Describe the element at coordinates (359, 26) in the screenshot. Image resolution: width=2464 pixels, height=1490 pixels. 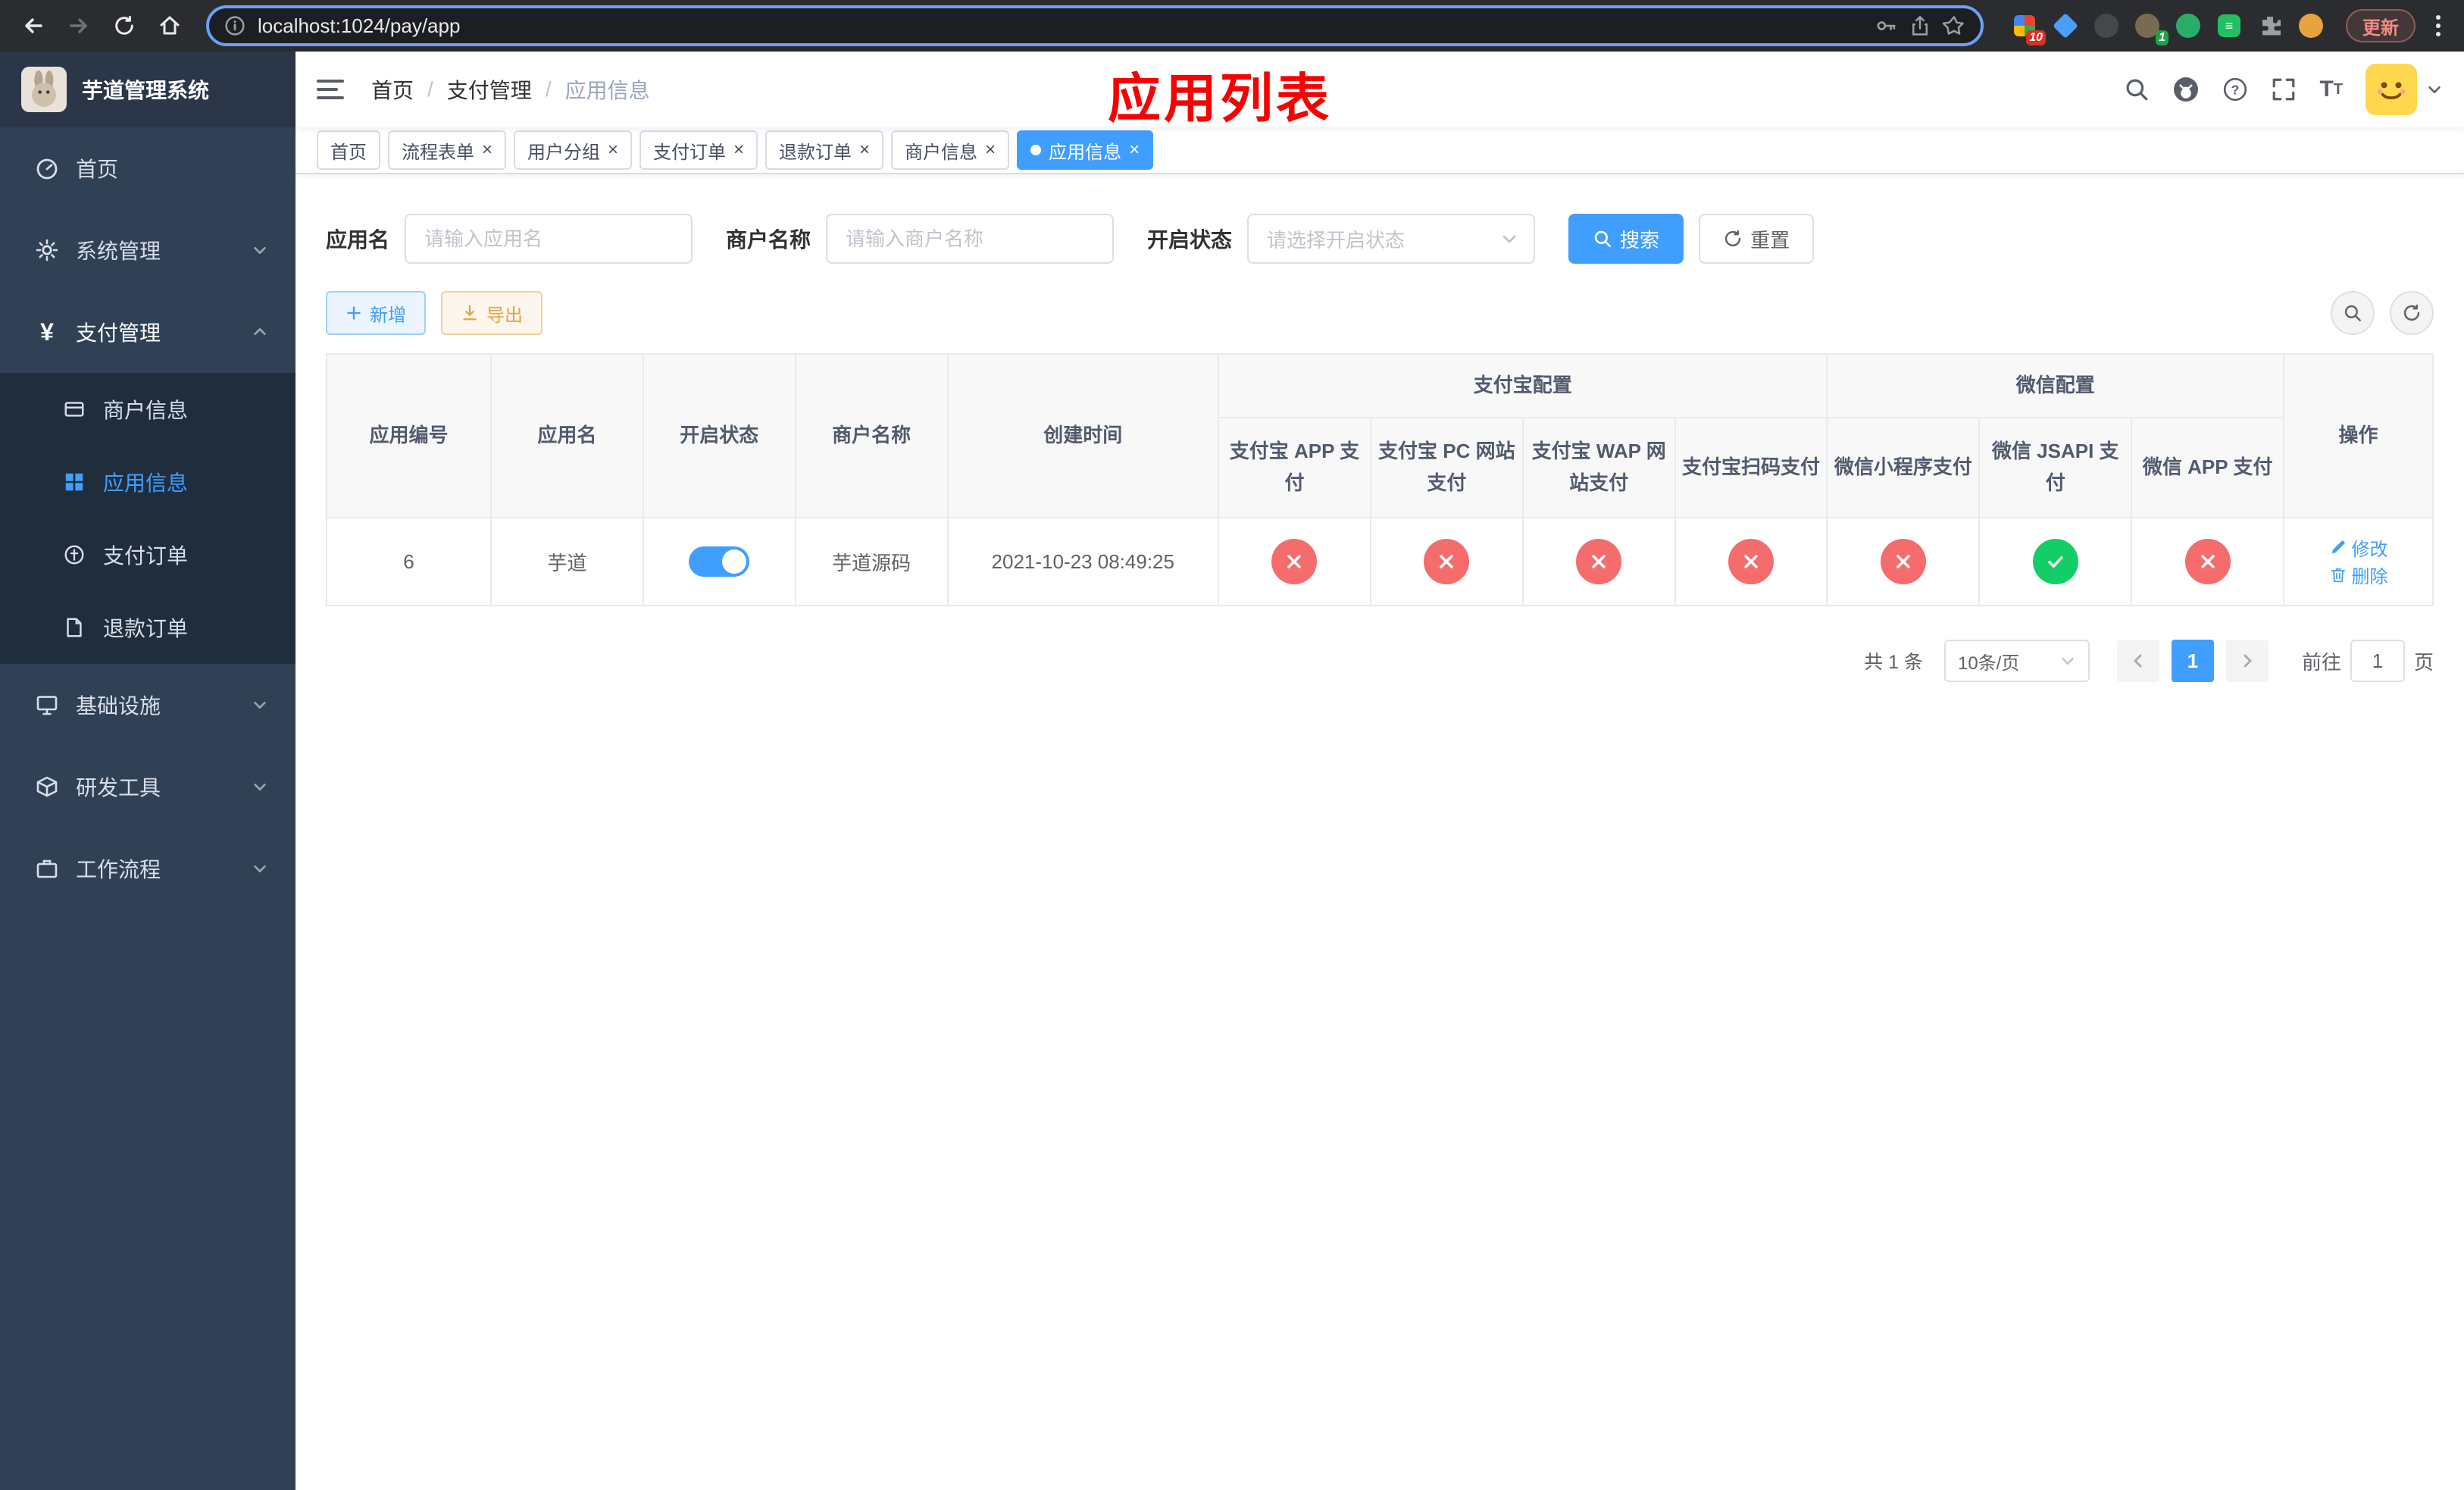
I see `url-text: localhost:1024/pay/app` at that location.